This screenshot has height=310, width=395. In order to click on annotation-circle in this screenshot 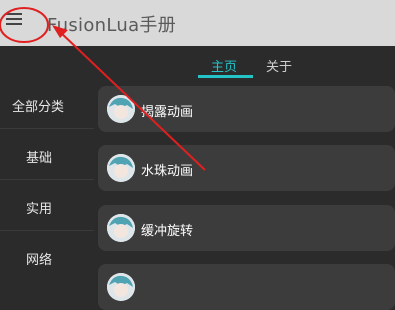, I will do `click(24, 25)`.